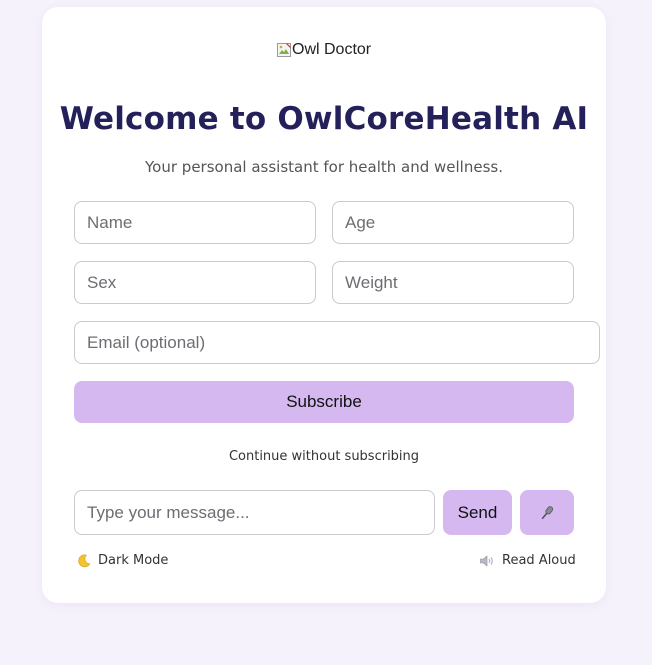  Describe the element at coordinates (84, 561) in the screenshot. I see `crescent-moon-icon` at that location.